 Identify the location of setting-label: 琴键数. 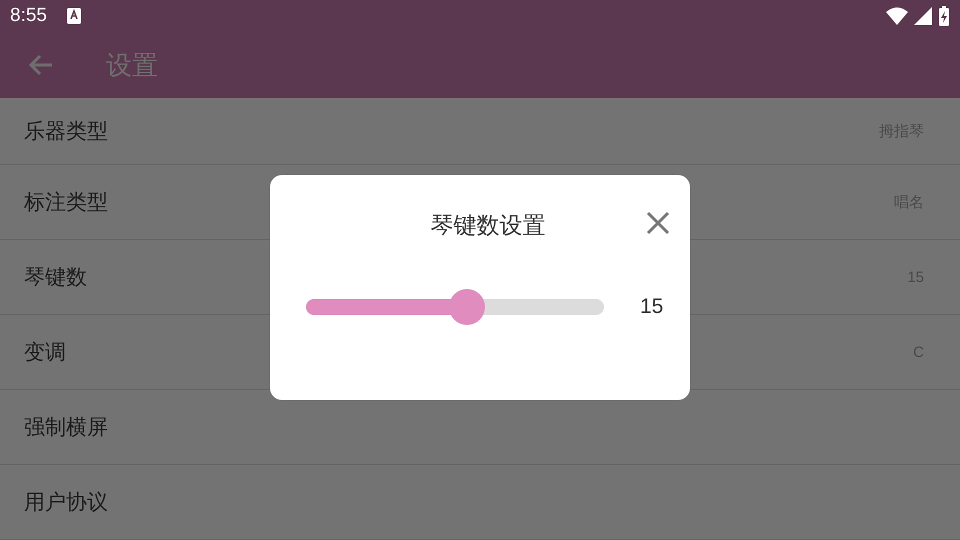
(55, 277).